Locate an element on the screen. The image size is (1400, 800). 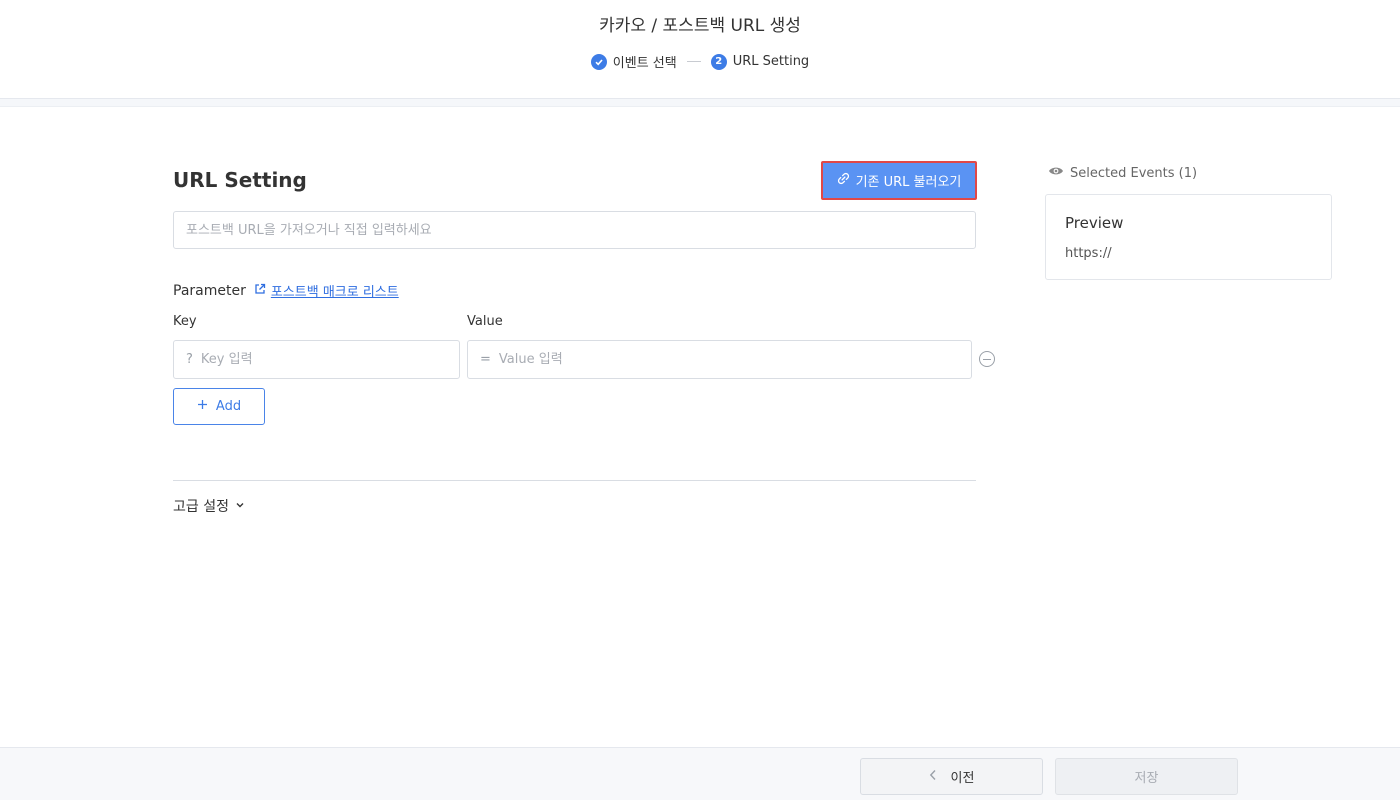
load-existing-url-button: 기존 URL 불러오기 is located at coordinates (899, 180).